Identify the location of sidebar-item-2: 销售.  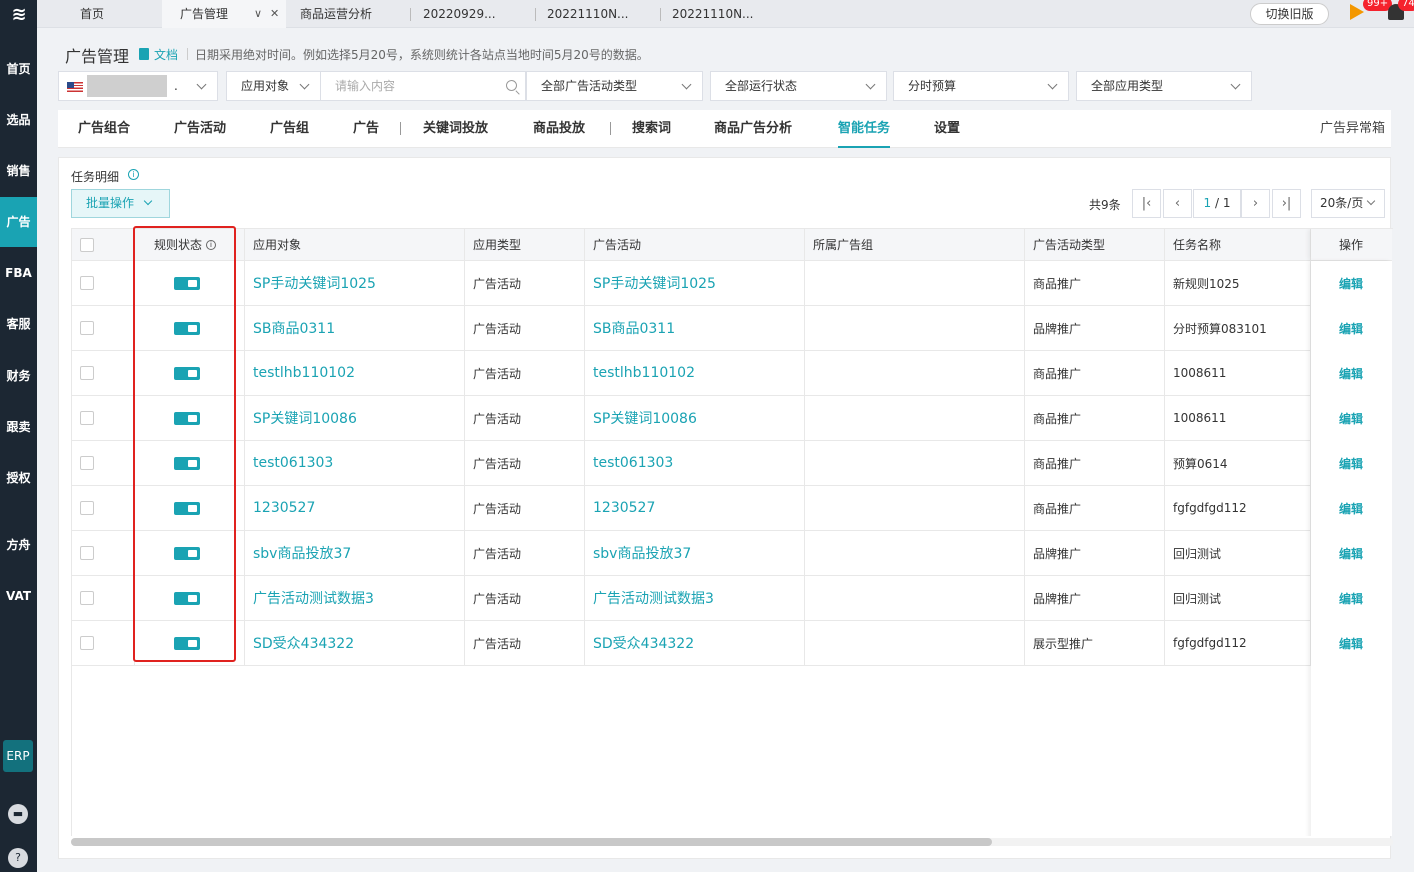
(18, 171).